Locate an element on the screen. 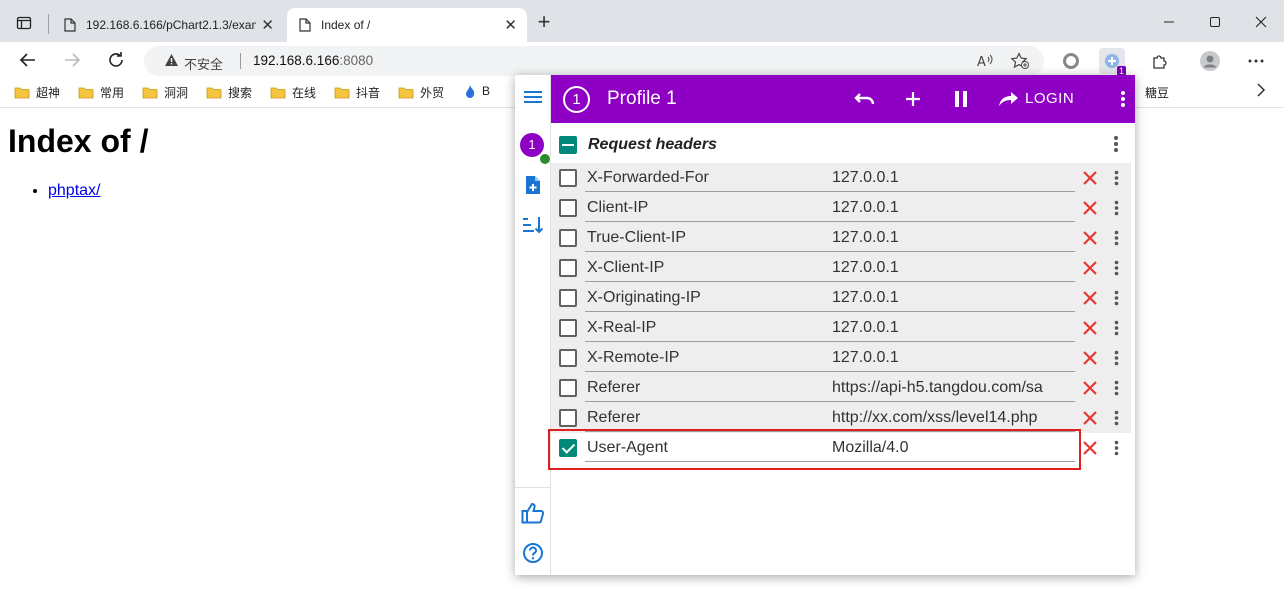 This screenshot has height=597, width=1284. sort-icon is located at coordinates (533, 225).